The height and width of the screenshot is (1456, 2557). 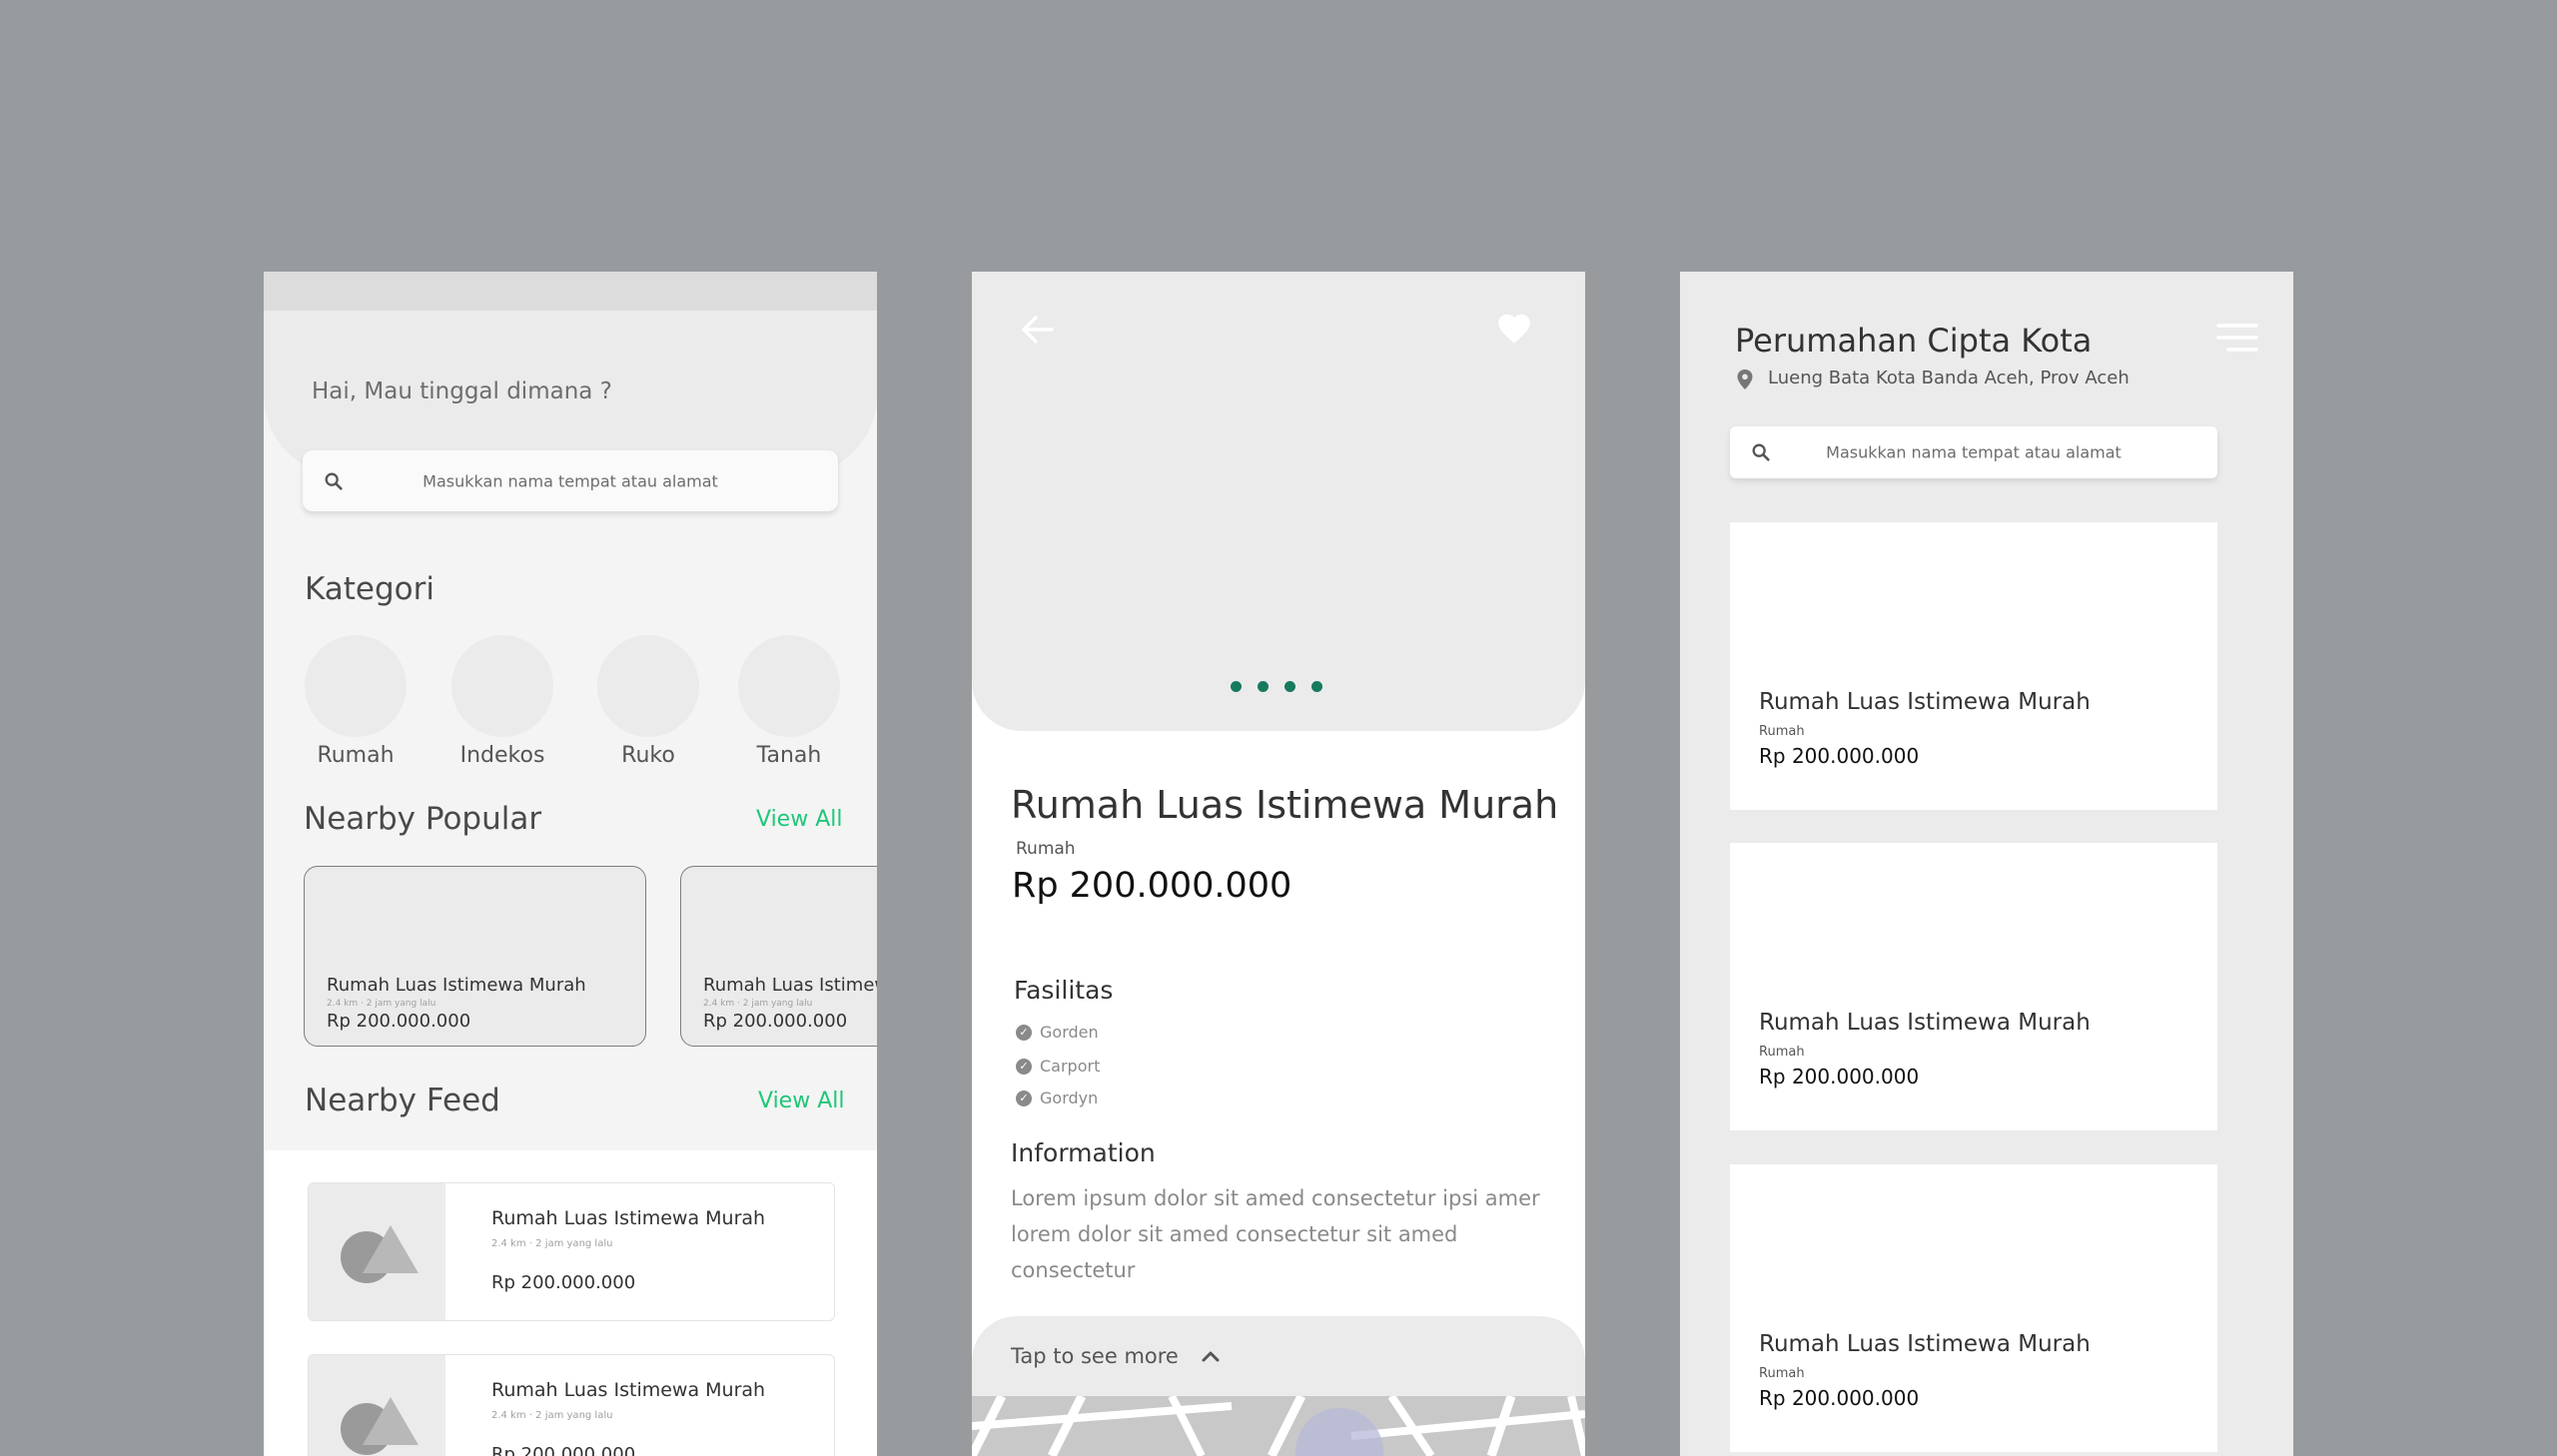 I want to click on facility-item: ✓ Gorden, so click(x=1057, y=1032).